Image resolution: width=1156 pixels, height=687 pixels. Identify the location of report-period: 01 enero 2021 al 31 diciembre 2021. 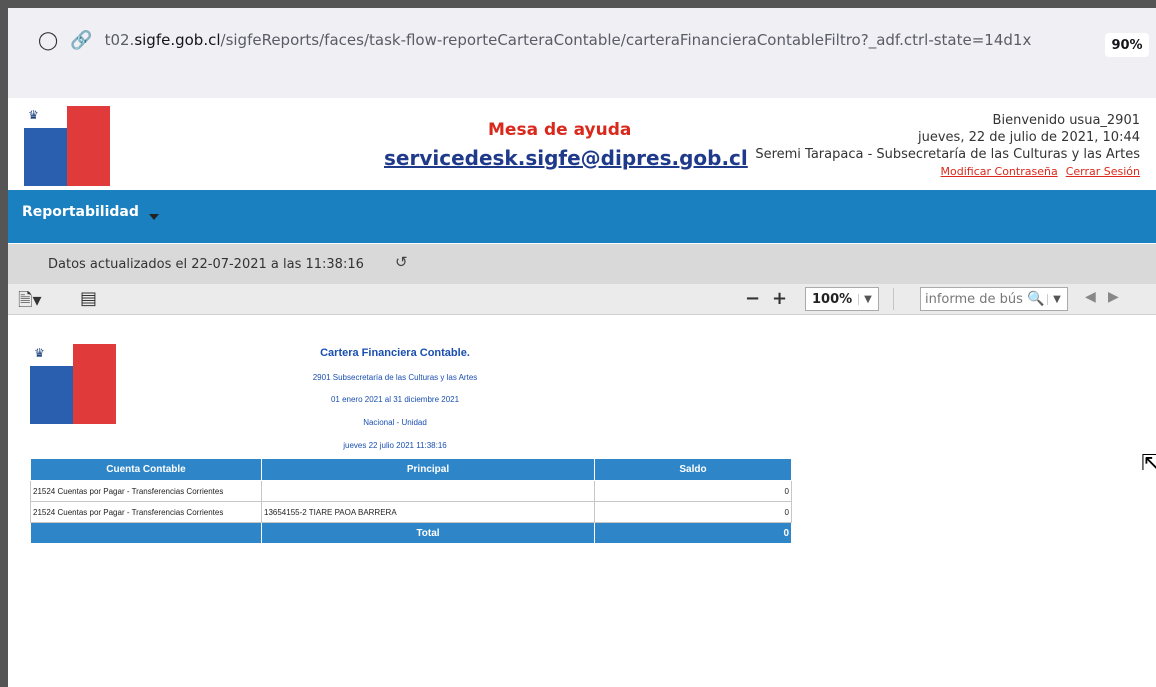
(395, 399).